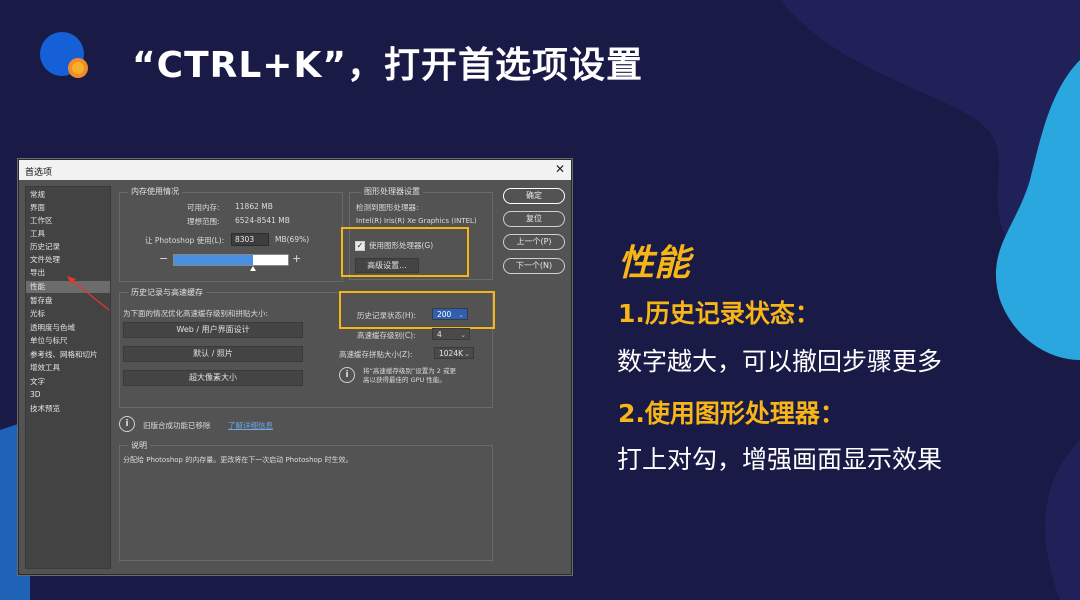 The height and width of the screenshot is (600, 1080). I want to click on point-1-heading: 1.历史记录状态：, so click(719, 313).